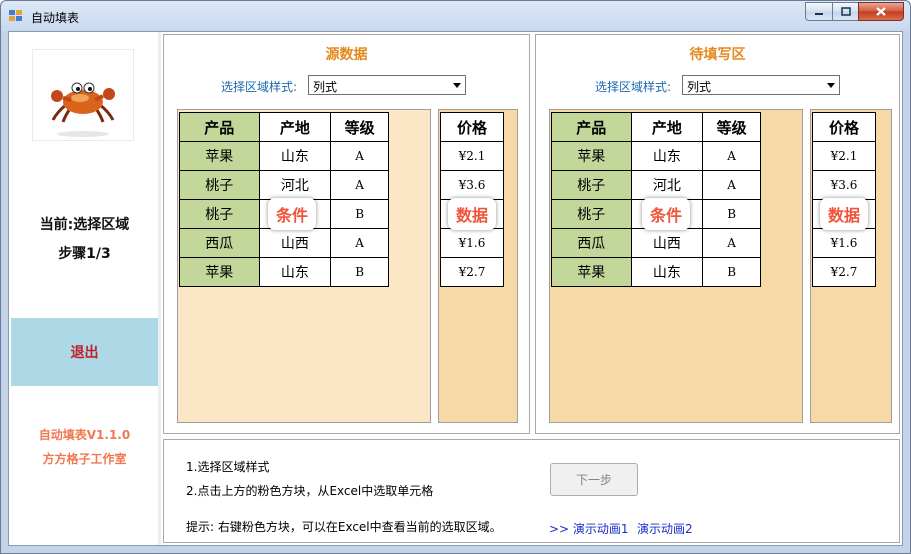  What do you see at coordinates (455, 16) in the screenshot?
I see `title-bar: 自动填表` at bounding box center [455, 16].